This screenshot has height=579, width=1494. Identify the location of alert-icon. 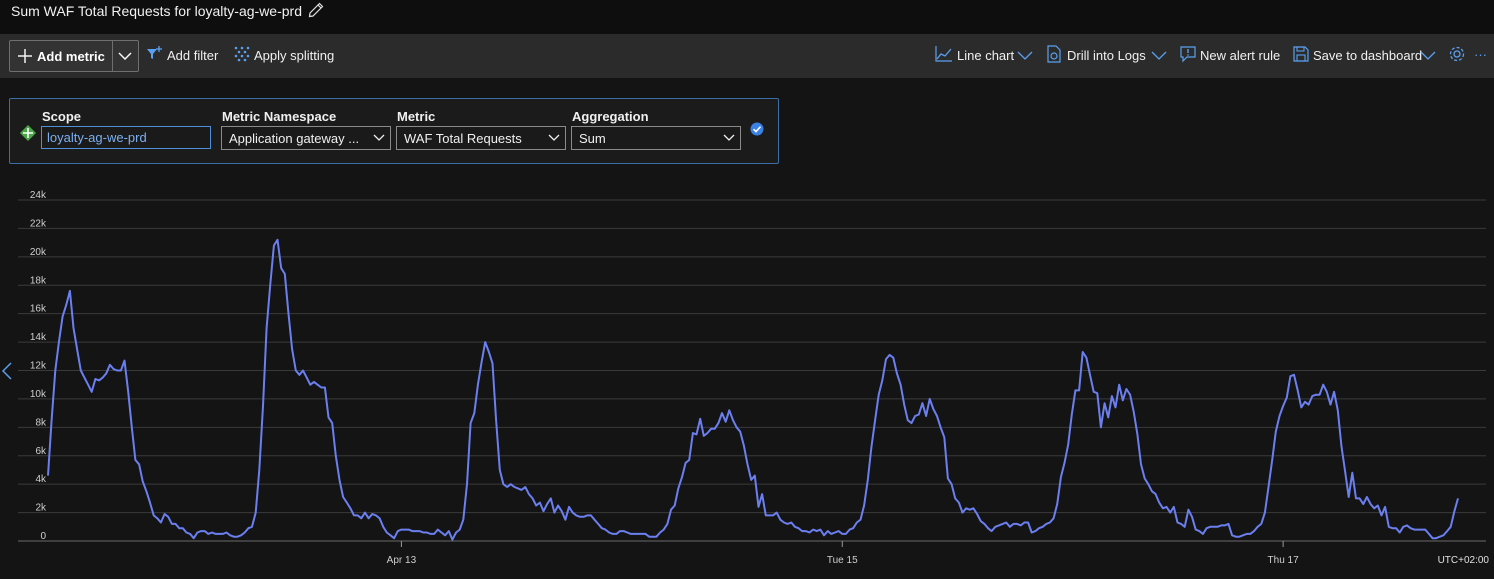
(1188, 54).